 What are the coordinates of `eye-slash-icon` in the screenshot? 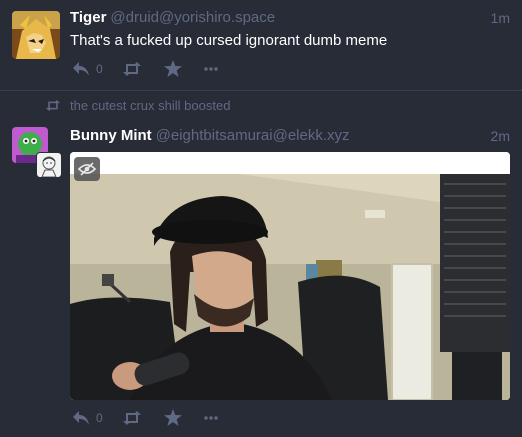 It's located at (87, 169).